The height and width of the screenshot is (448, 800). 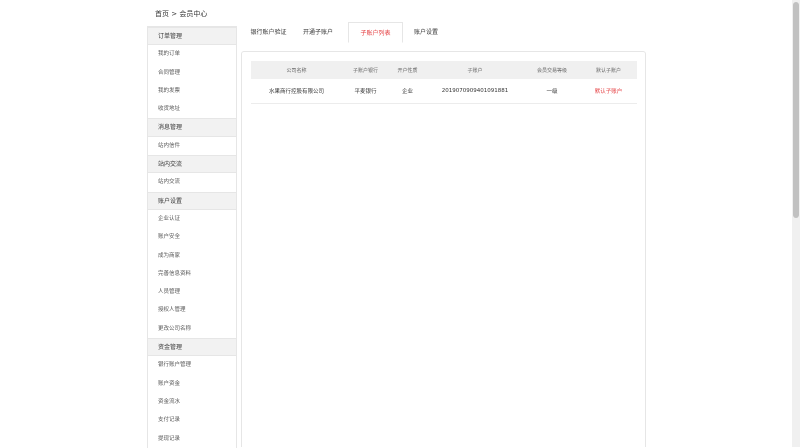 What do you see at coordinates (296, 91) in the screenshot?
I see `table-cell: 水果商行控股有限公司` at bounding box center [296, 91].